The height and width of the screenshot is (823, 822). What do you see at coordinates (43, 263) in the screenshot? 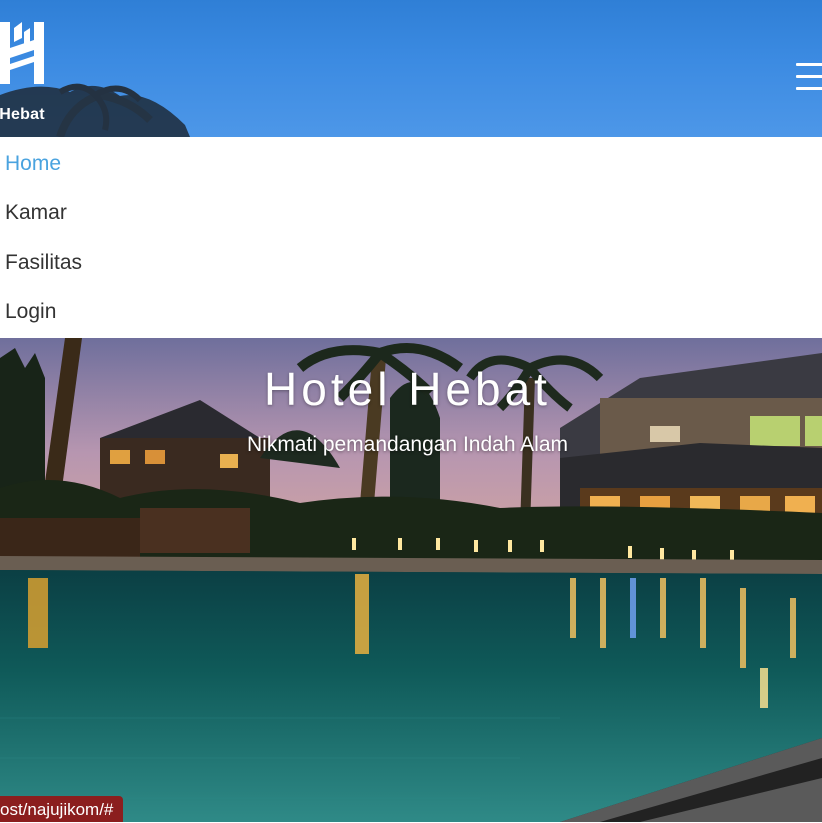
I see `nav-item-fasilitas: Fasilitas` at bounding box center [43, 263].